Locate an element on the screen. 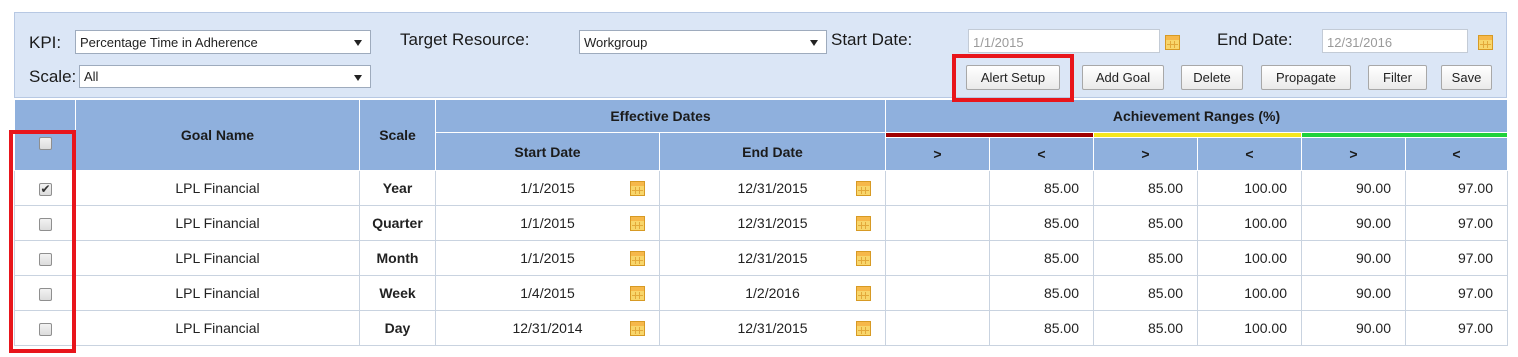  delete-button: Delete is located at coordinates (1212, 77).